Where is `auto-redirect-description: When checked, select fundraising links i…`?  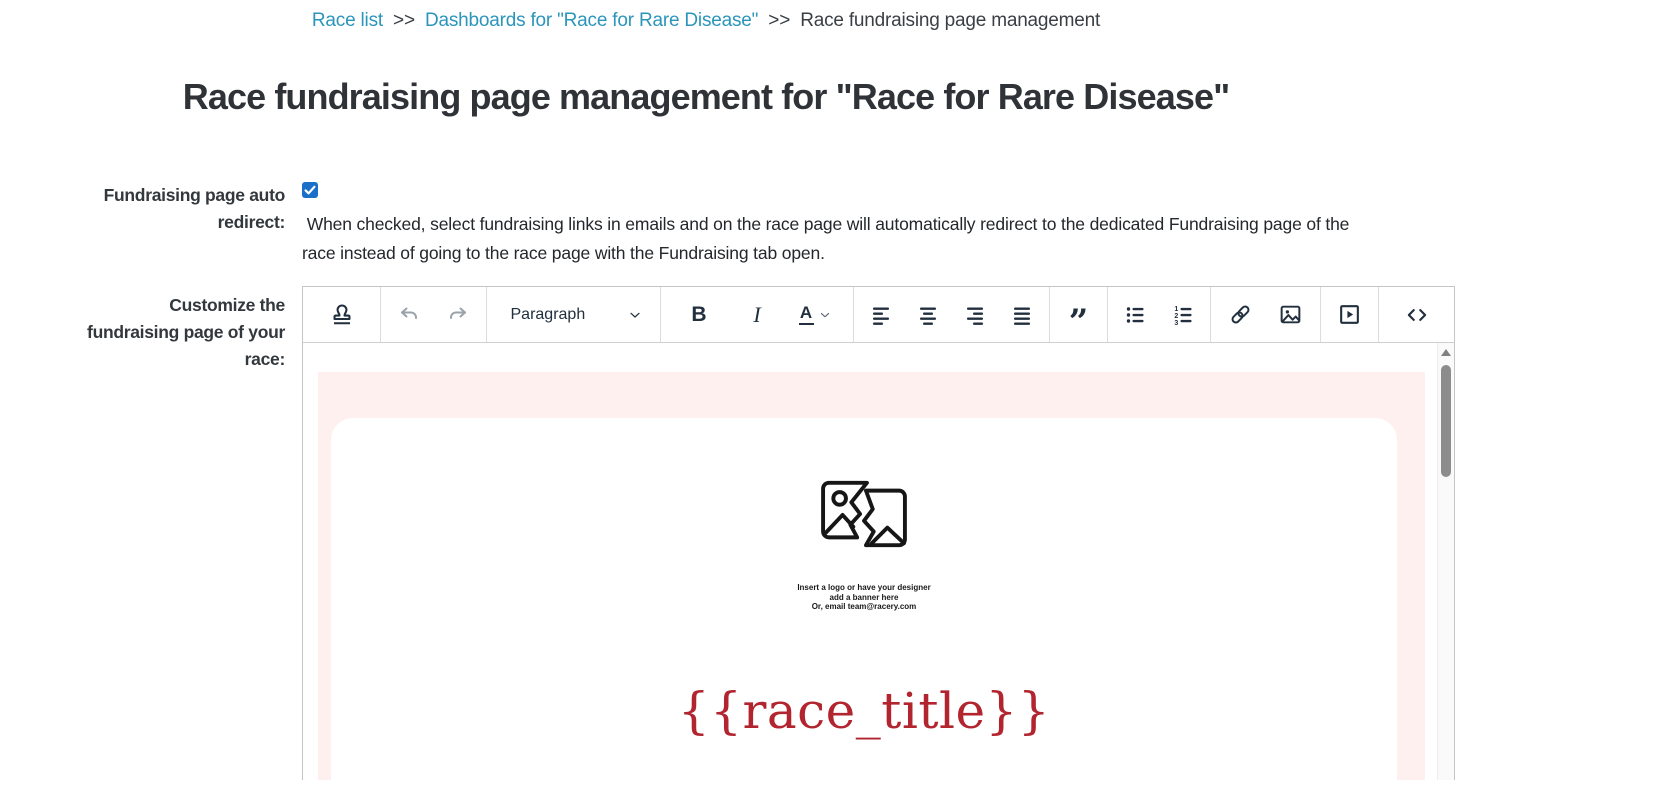 auto-redirect-description: When checked, select fundraising links i… is located at coordinates (828, 238).